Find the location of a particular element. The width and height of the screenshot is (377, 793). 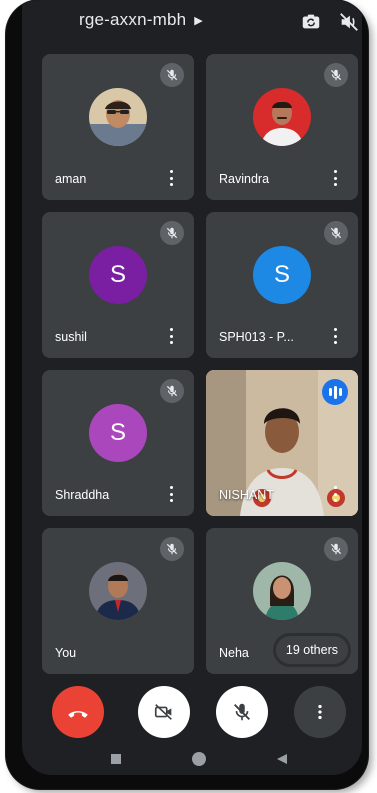

audio-output-icon is located at coordinates (349, 22).